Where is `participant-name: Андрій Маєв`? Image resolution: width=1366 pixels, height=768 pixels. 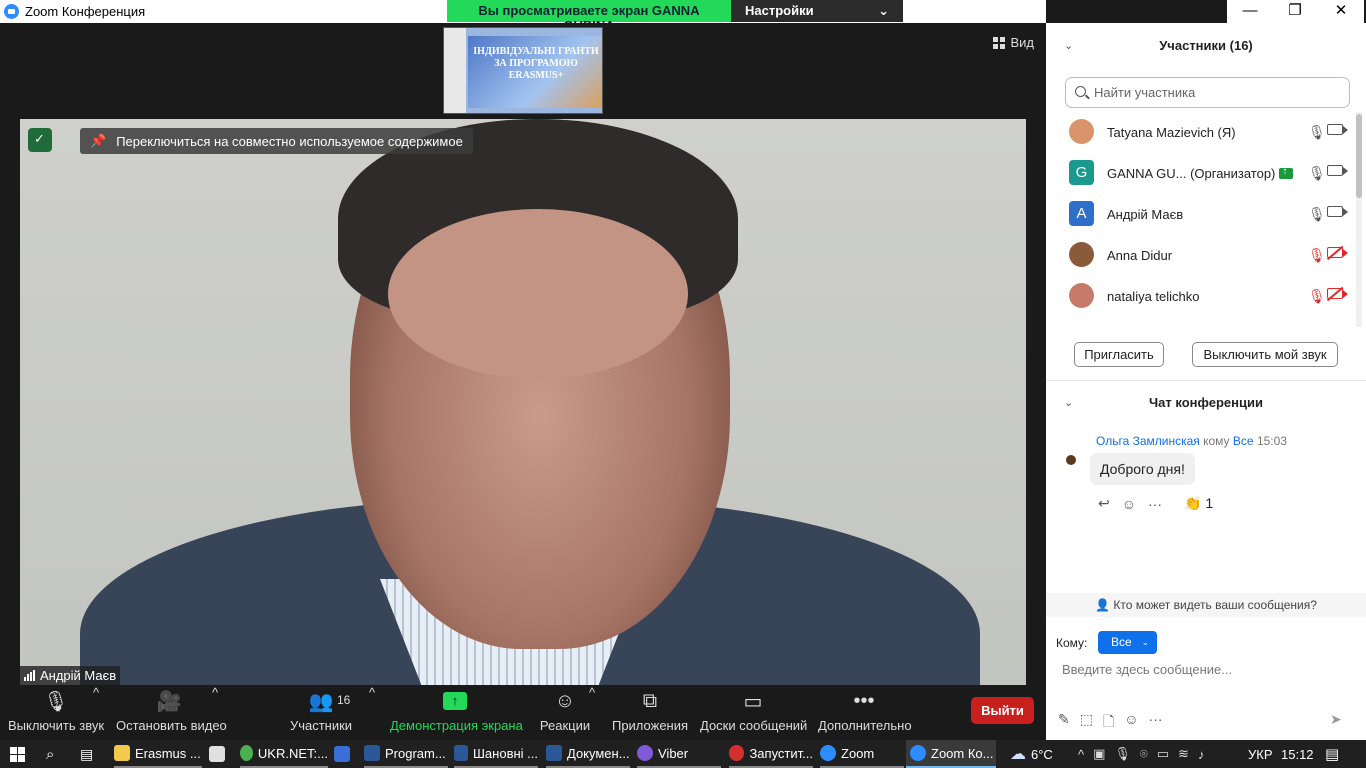
participant-name: Андрій Маєв is located at coordinates (1145, 214).